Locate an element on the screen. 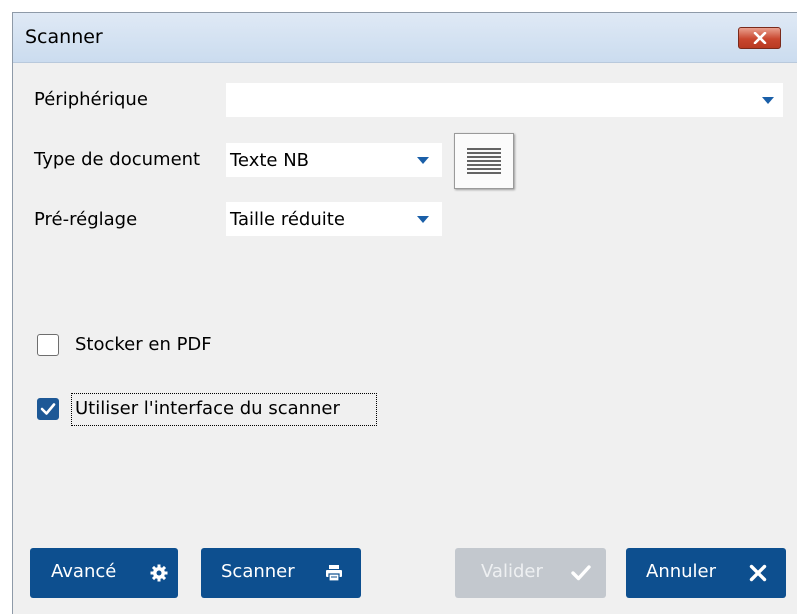  doc-type-label: Type de document is located at coordinates (117, 159).